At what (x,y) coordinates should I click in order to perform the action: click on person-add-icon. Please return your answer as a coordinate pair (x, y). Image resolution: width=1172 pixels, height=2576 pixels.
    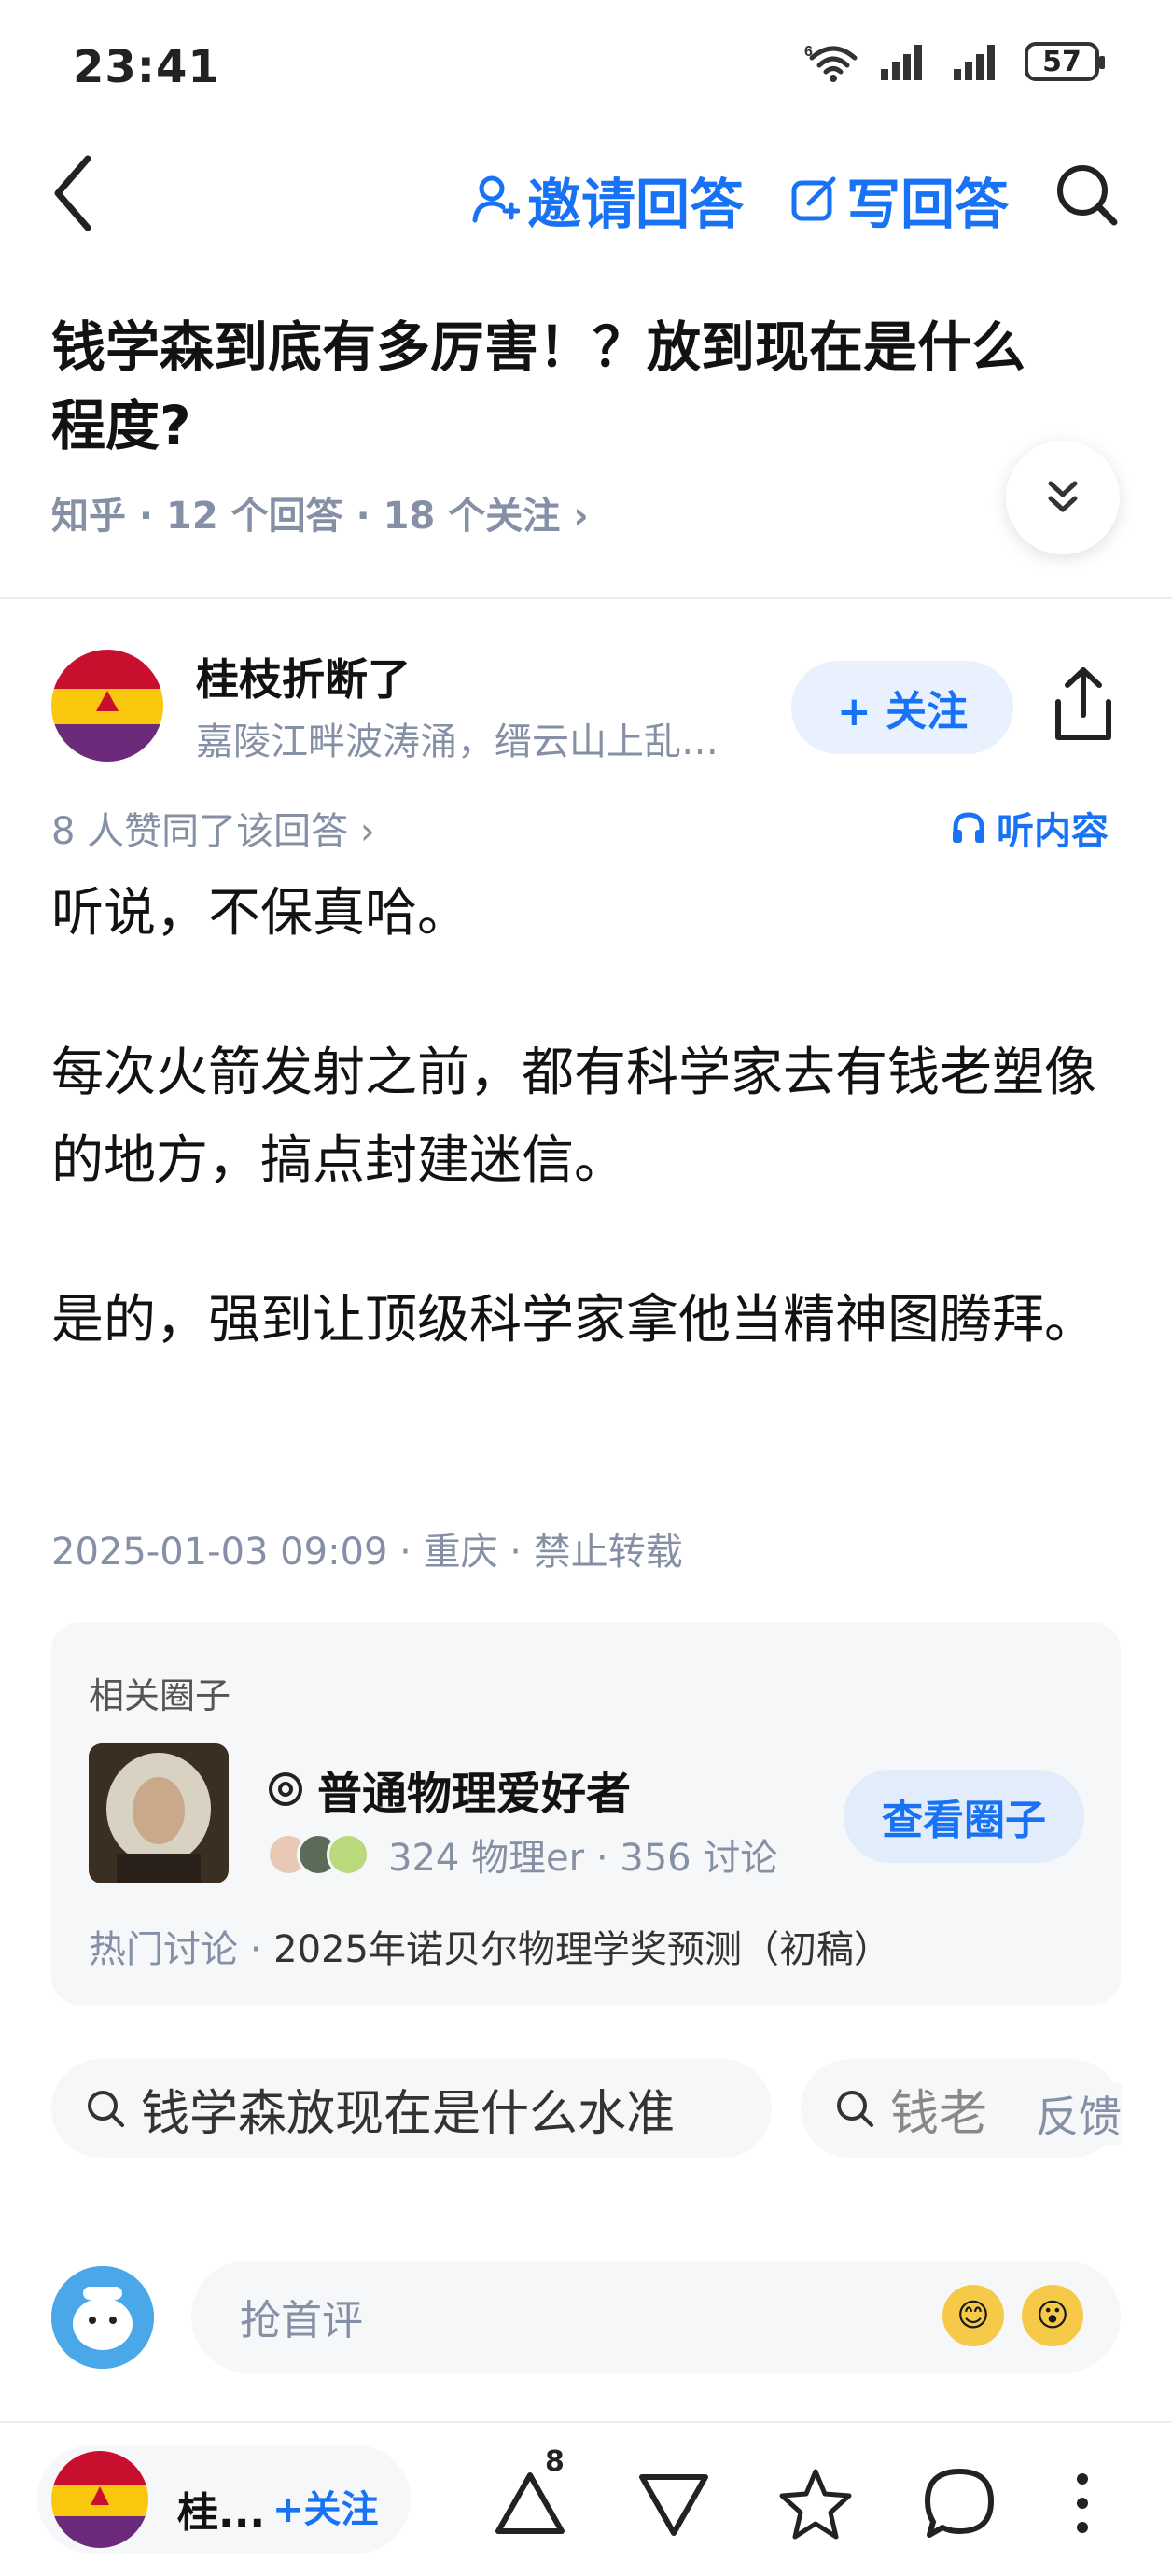
    Looking at the image, I should click on (496, 199).